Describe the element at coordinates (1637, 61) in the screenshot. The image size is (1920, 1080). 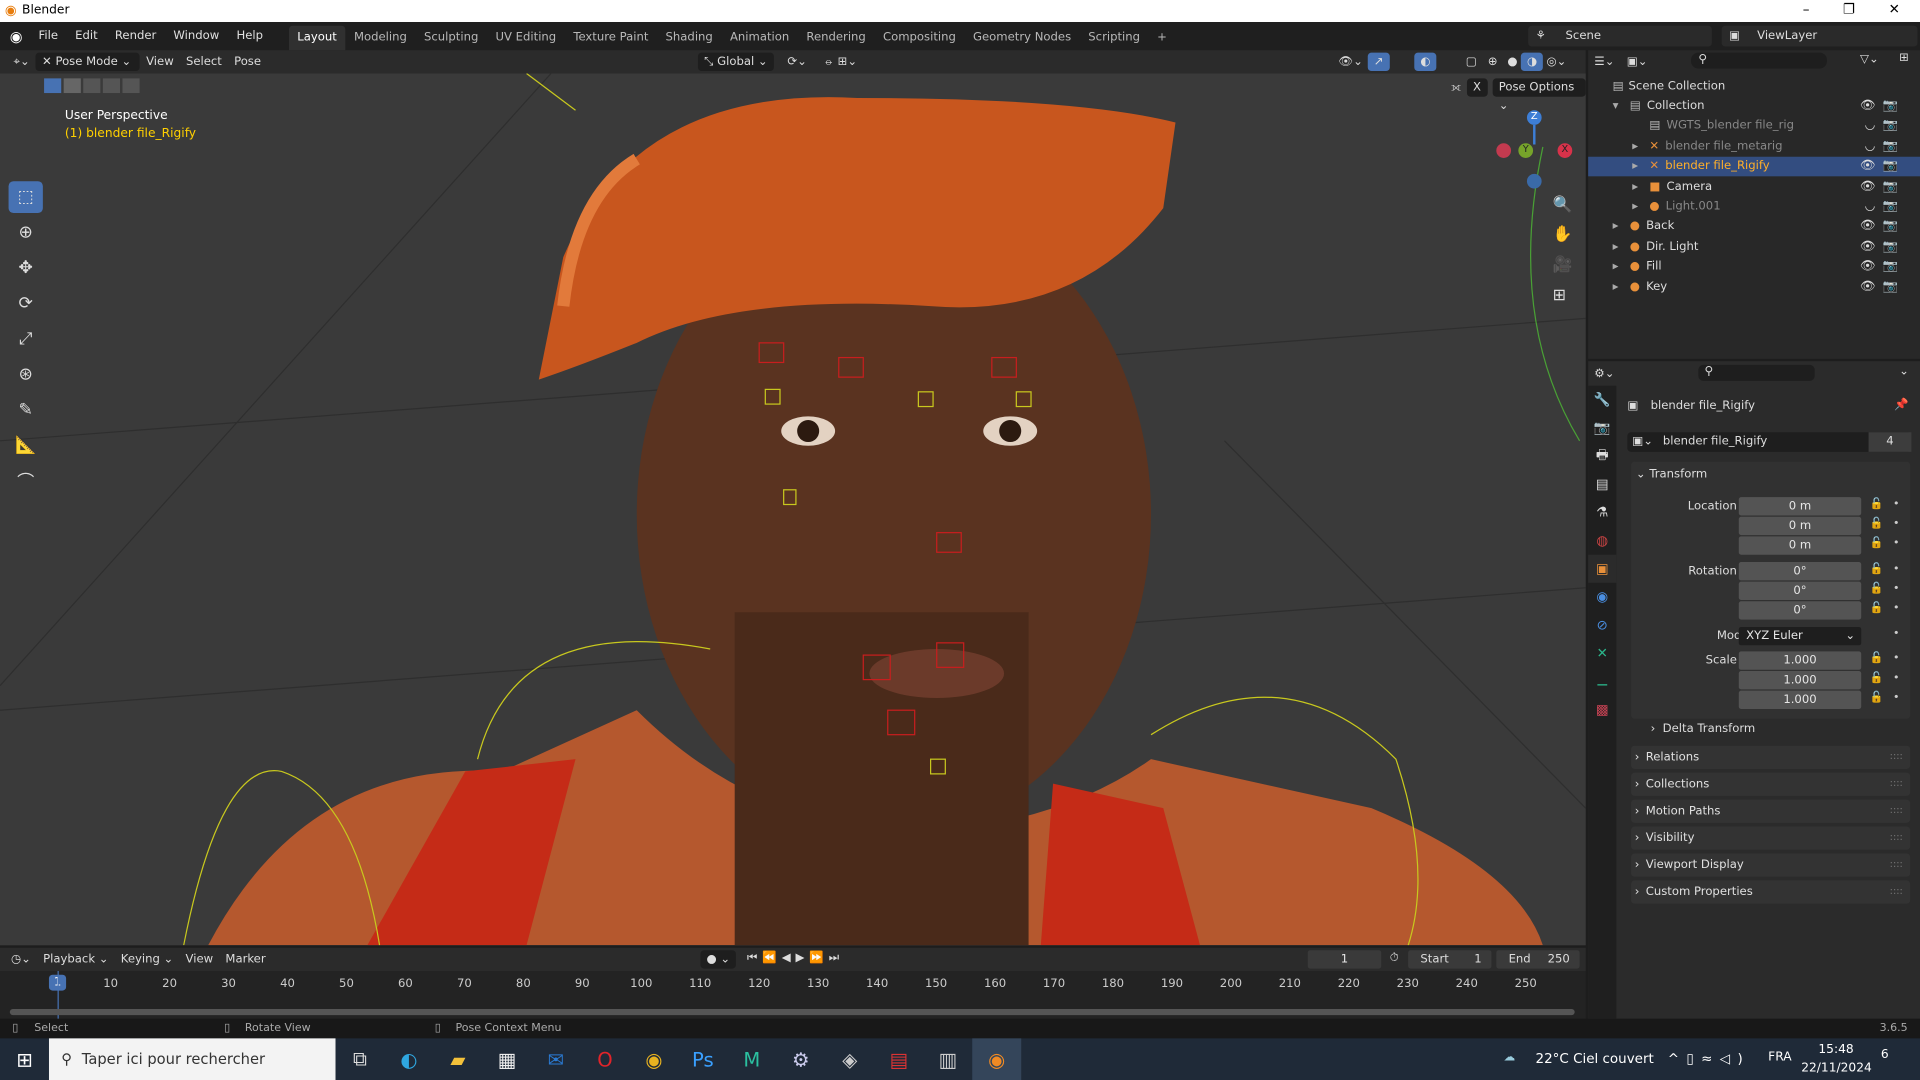
I see `display-mode-icon: ▣⌄` at that location.